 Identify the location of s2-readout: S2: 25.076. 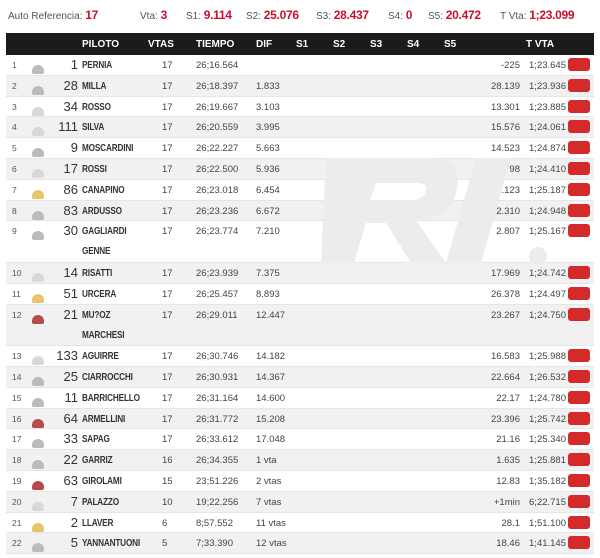
(272, 15).